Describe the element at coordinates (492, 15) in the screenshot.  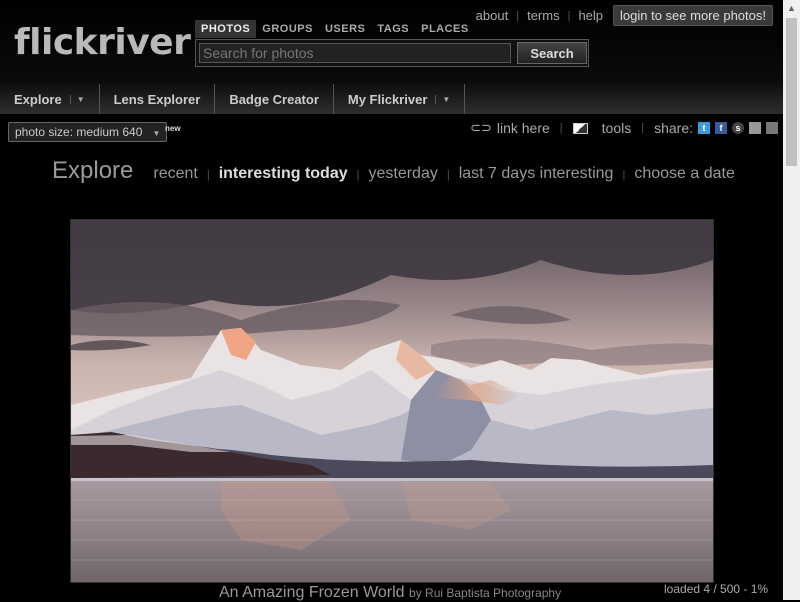
I see `about-link: about` at that location.